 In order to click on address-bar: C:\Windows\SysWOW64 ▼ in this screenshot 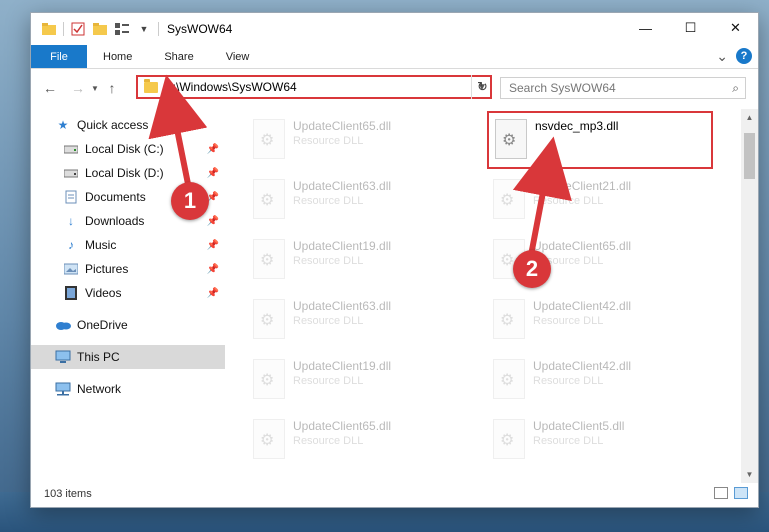, I will do `click(314, 87)`.